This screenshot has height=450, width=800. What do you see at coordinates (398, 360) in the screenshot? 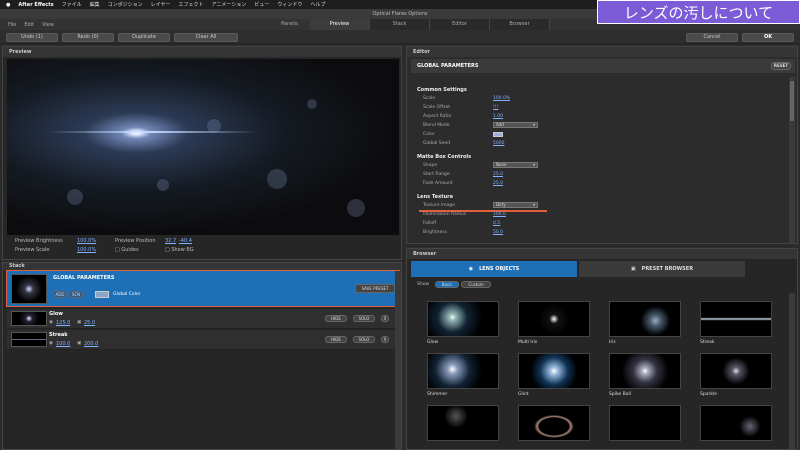
I see `stack-scrollbar` at bounding box center [398, 360].